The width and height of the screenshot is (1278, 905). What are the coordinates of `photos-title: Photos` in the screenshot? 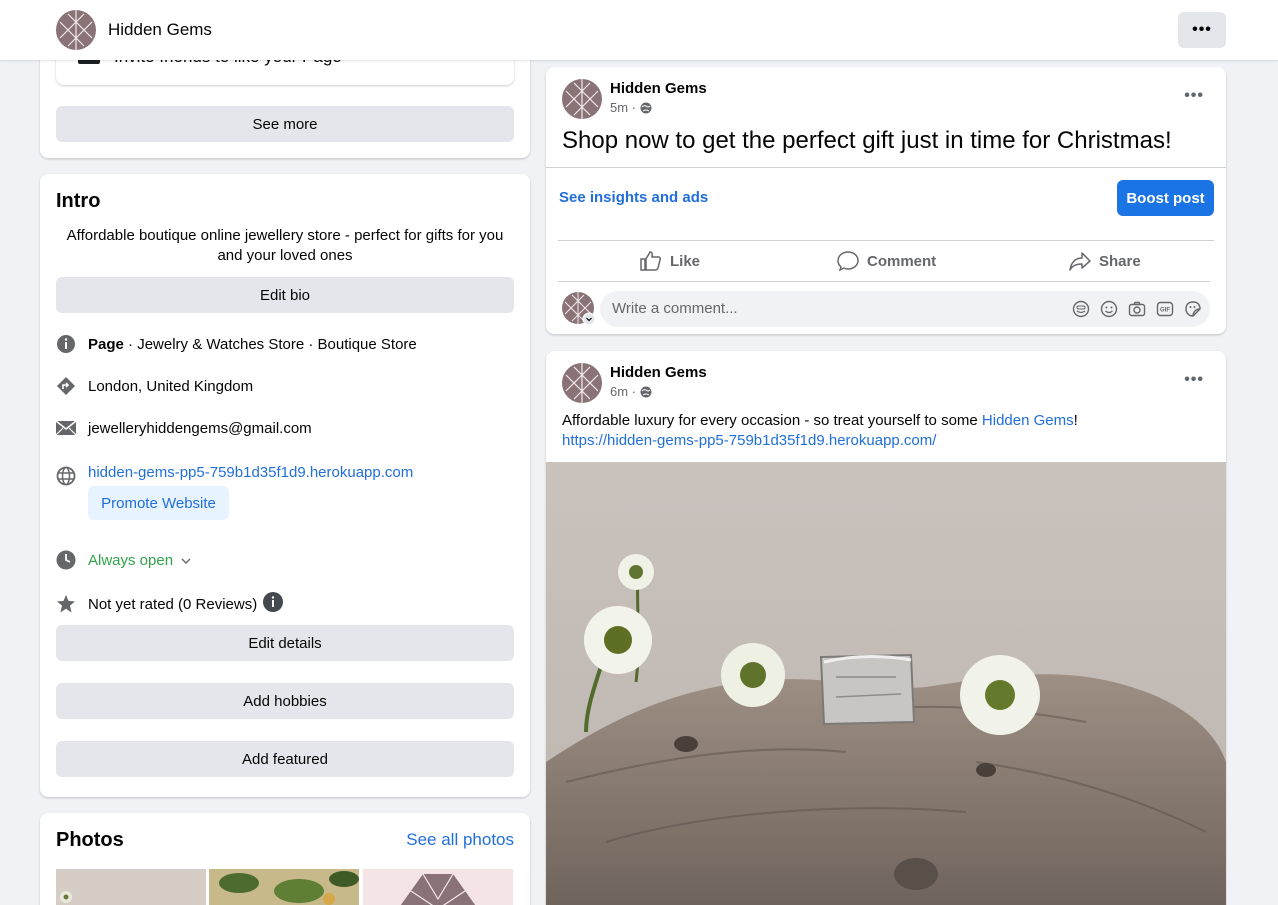 It's located at (90, 840).